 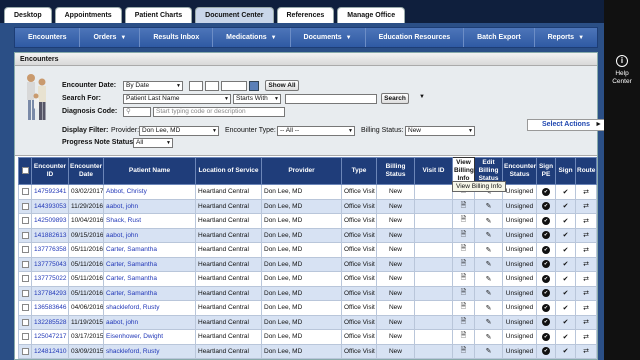 I want to click on search-for-select: Patient Last Name ▼, so click(x=177, y=99).